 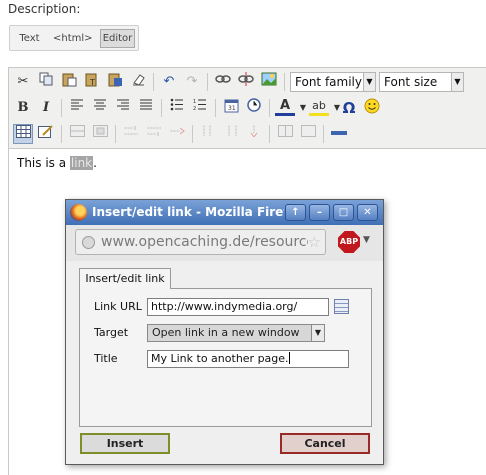 What do you see at coordinates (69, 82) in the screenshot?
I see `paste-icon` at bounding box center [69, 82].